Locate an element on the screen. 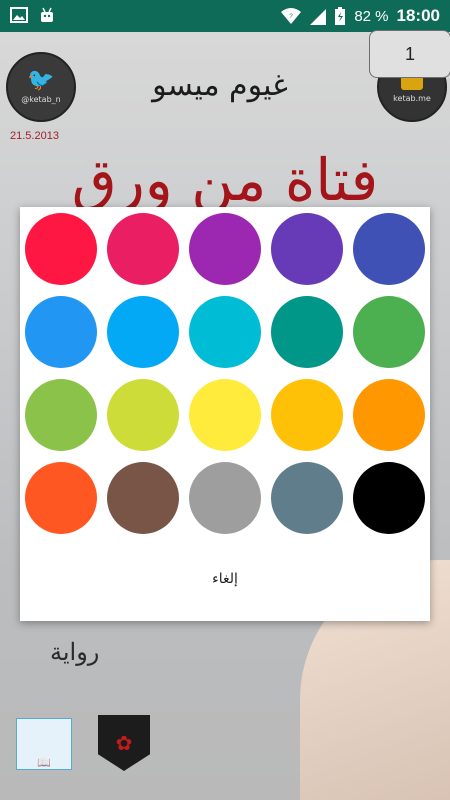 This screenshot has width=450, height=800. signal-icon is located at coordinates (318, 17).